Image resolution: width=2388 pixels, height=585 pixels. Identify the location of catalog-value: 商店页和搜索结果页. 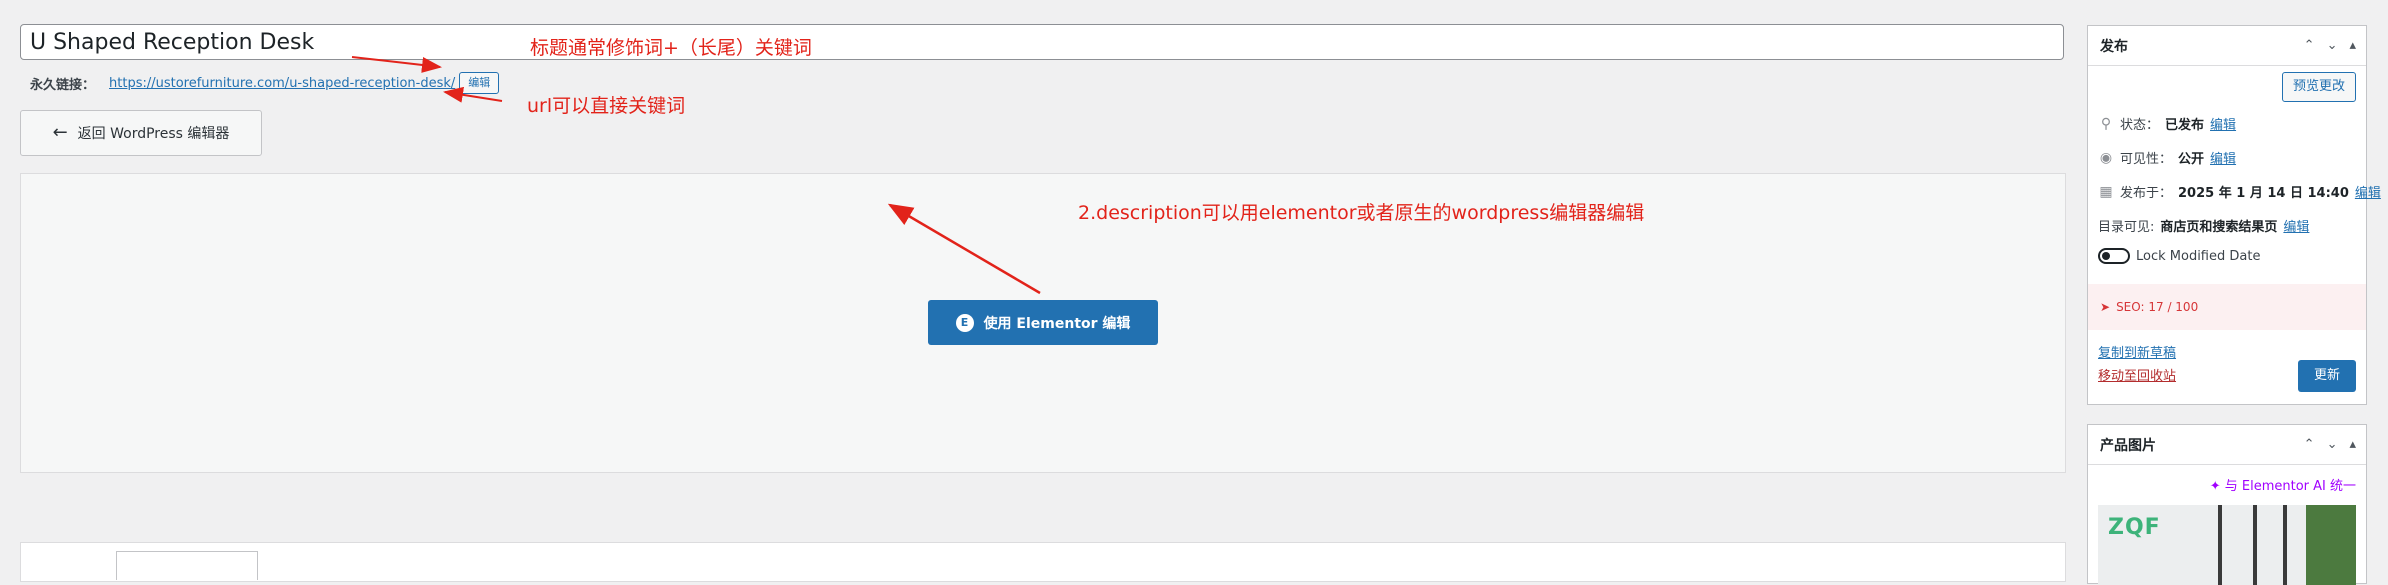
(2219, 227).